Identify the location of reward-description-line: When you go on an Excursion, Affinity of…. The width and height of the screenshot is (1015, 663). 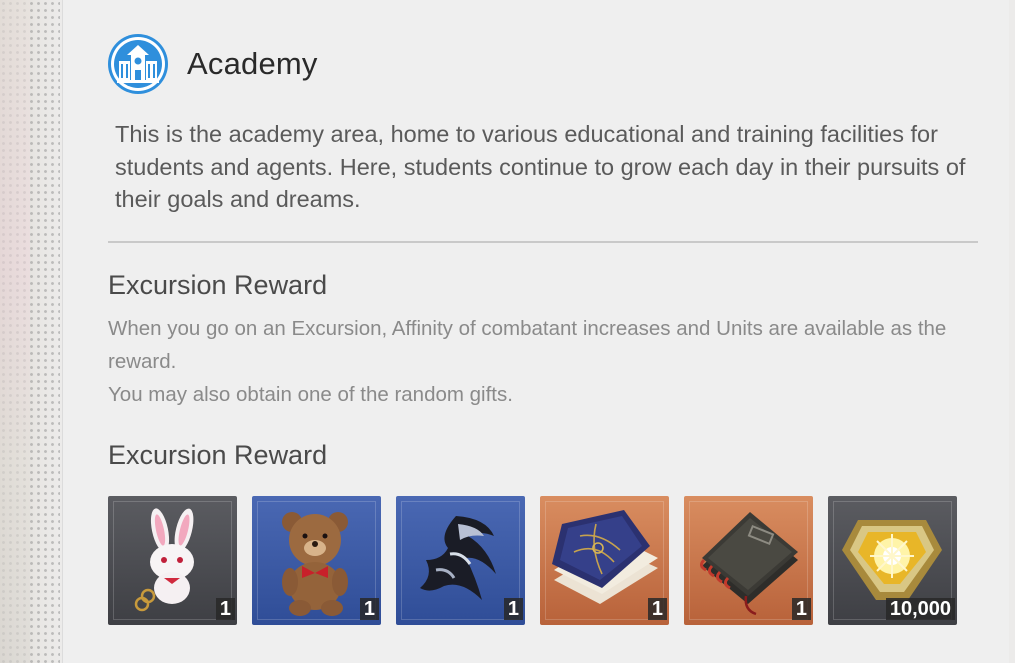
(527, 345).